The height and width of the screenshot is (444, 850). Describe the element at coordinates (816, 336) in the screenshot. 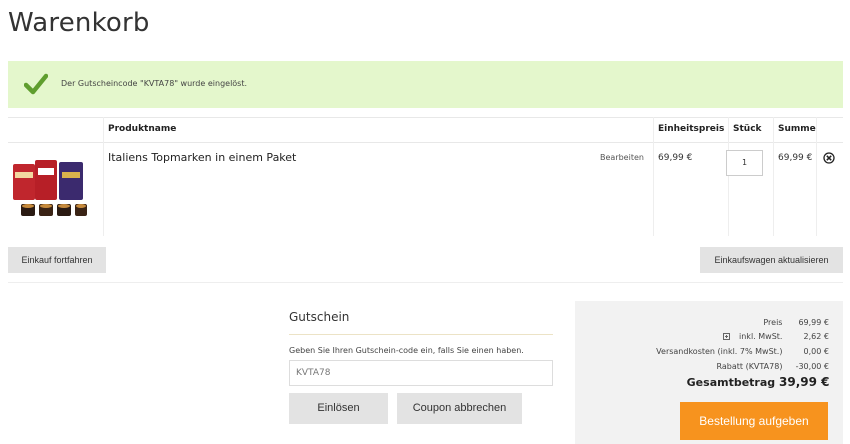

I see `vat-value: 2,62 €` at that location.